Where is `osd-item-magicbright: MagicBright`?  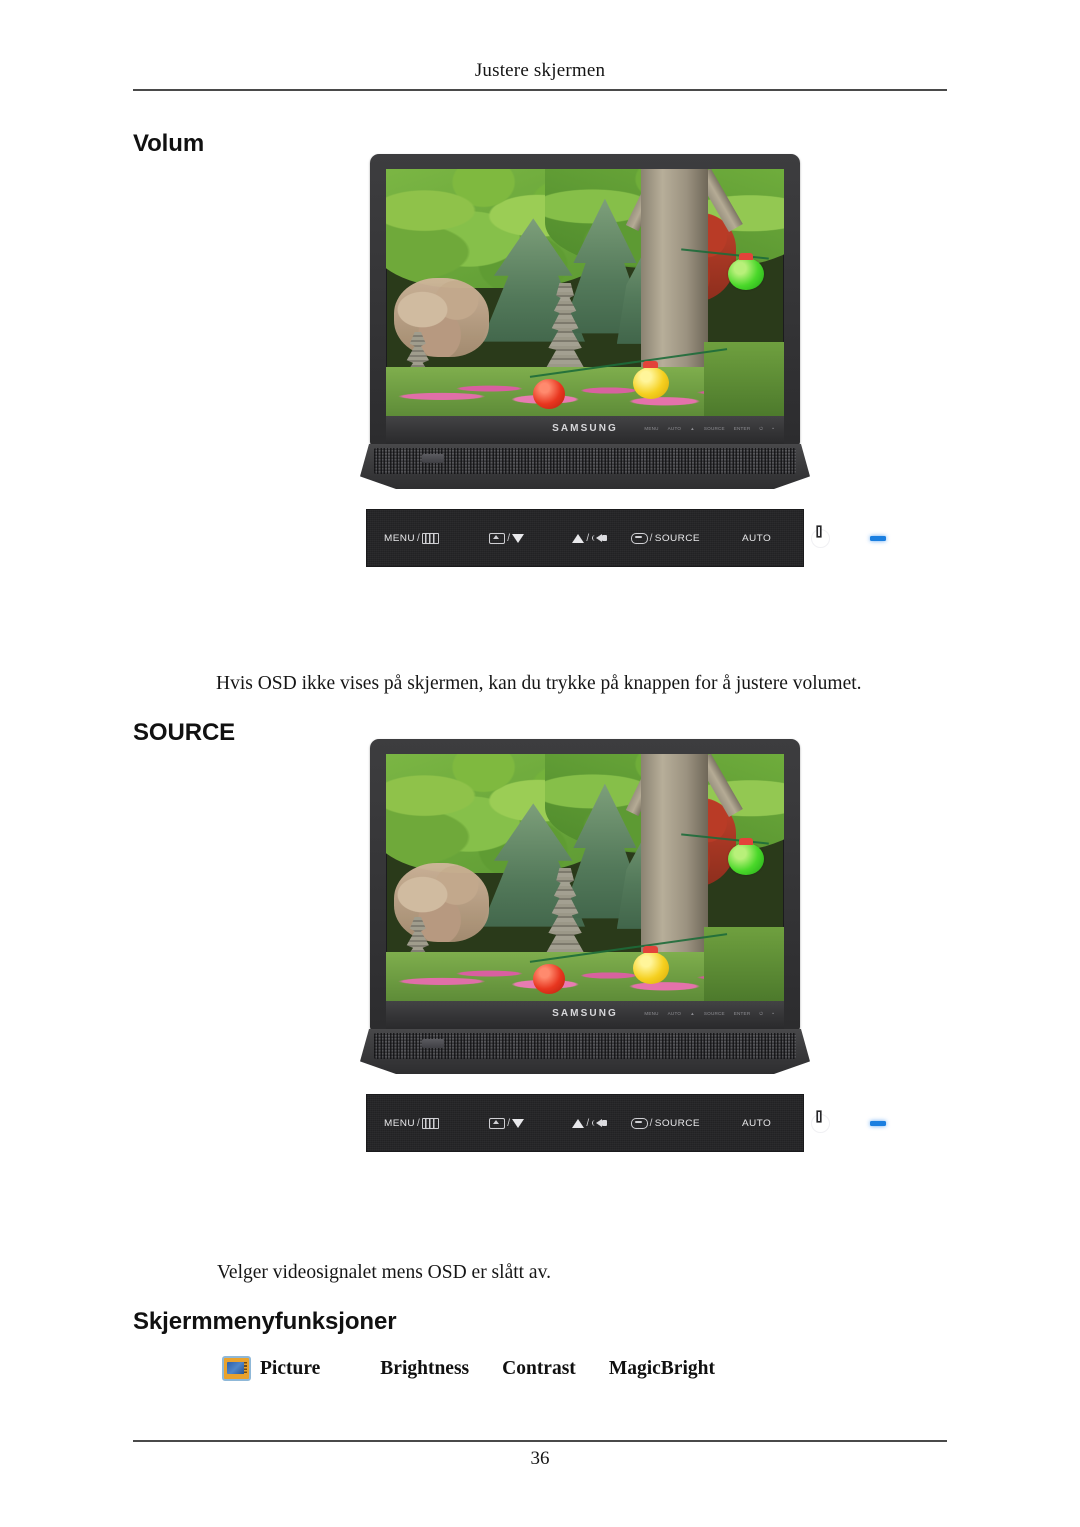
osd-item-magicbright: MagicBright is located at coordinates (662, 1369).